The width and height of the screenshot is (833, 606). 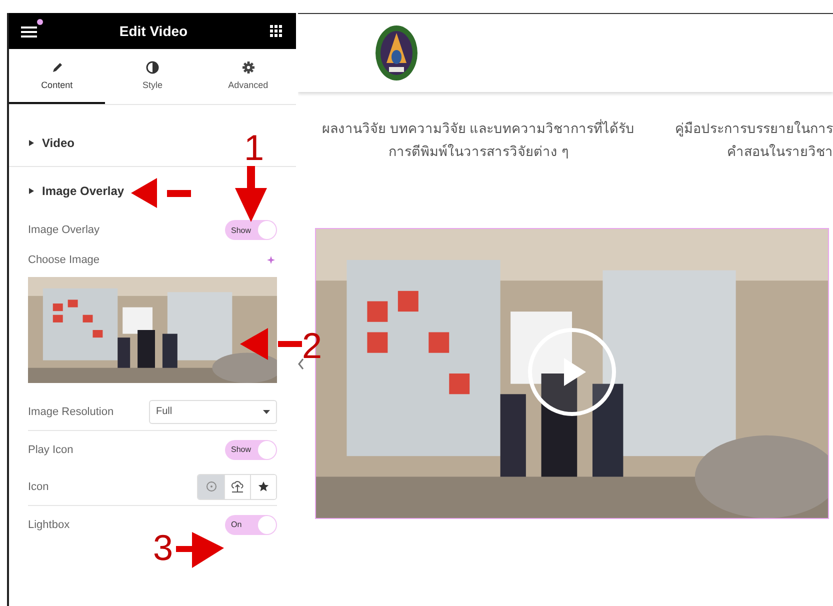 What do you see at coordinates (152, 76) in the screenshot?
I see `panel-tab: Style` at bounding box center [152, 76].